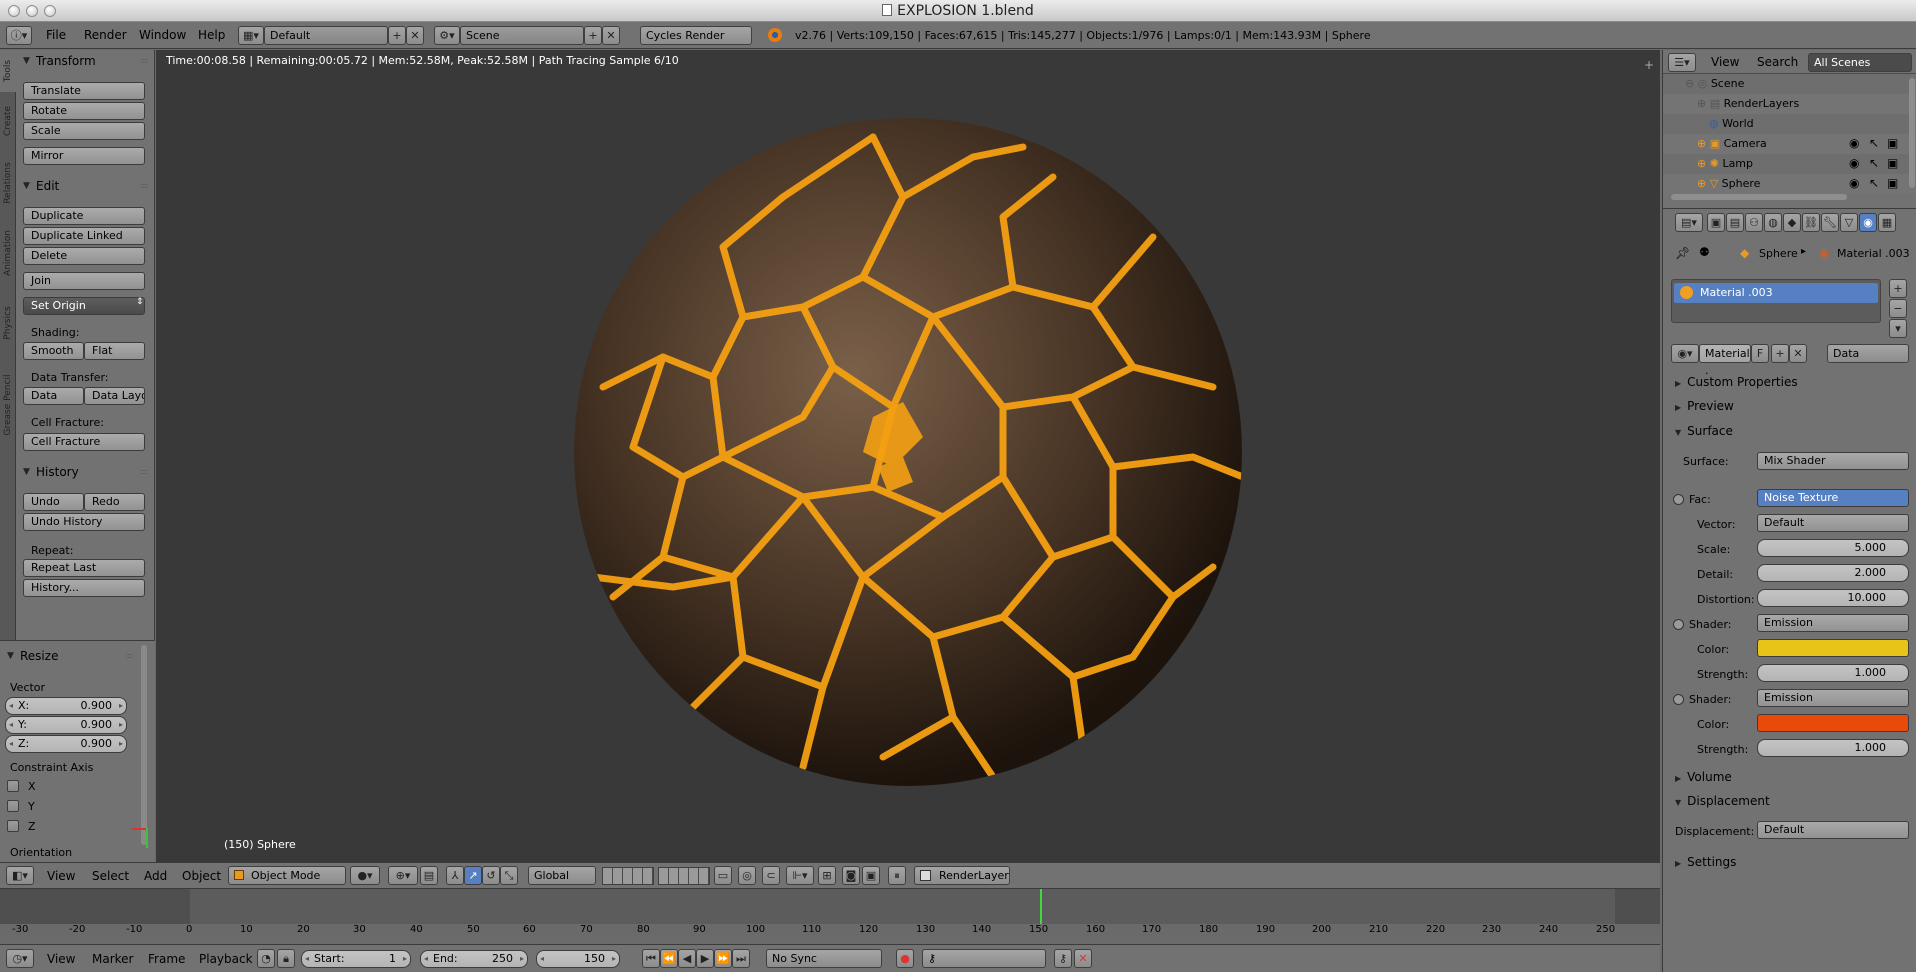 The height and width of the screenshot is (972, 1916). What do you see at coordinates (723, 958) in the screenshot?
I see `next-keyframe-icon: ⏩` at bounding box center [723, 958].